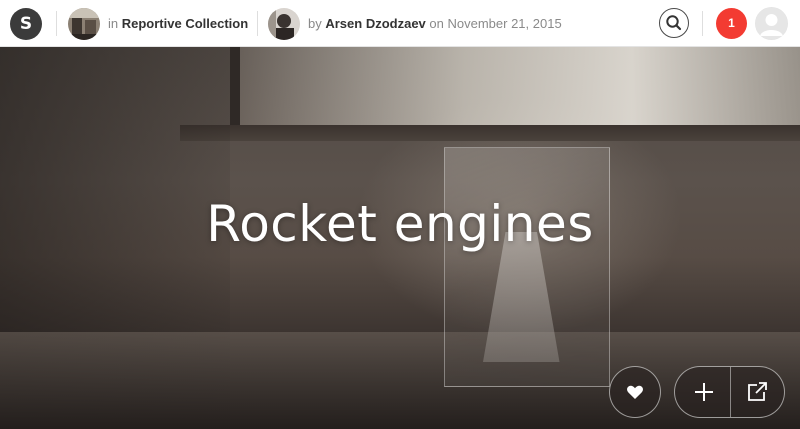  What do you see at coordinates (84, 24) in the screenshot?
I see `collection-avatar` at bounding box center [84, 24].